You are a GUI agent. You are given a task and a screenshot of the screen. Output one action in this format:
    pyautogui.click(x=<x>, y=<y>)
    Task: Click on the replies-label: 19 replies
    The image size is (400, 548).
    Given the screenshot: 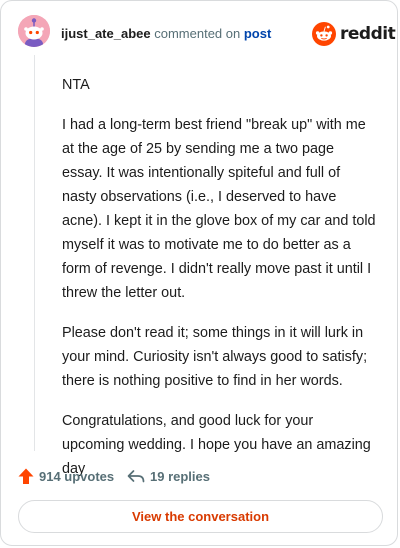 What is the action you would take?
    pyautogui.click(x=180, y=476)
    